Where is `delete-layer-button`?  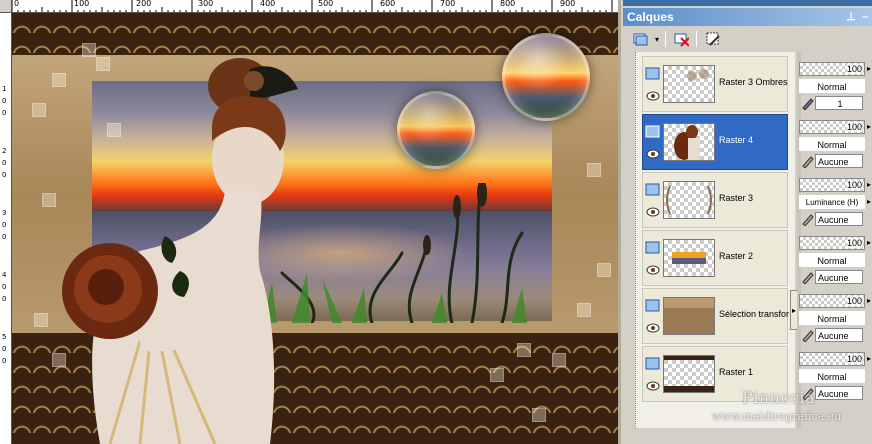 delete-layer-button is located at coordinates (681, 39).